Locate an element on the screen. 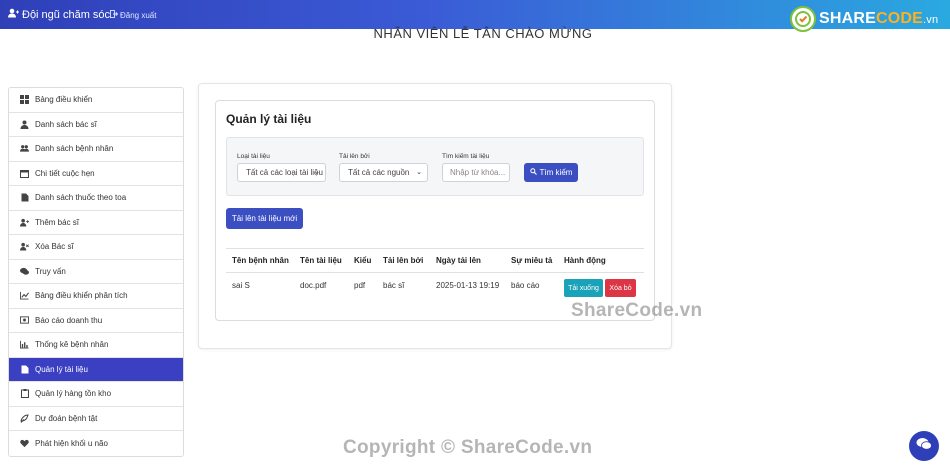 This screenshot has height=472, width=950. chat-button is located at coordinates (924, 446).